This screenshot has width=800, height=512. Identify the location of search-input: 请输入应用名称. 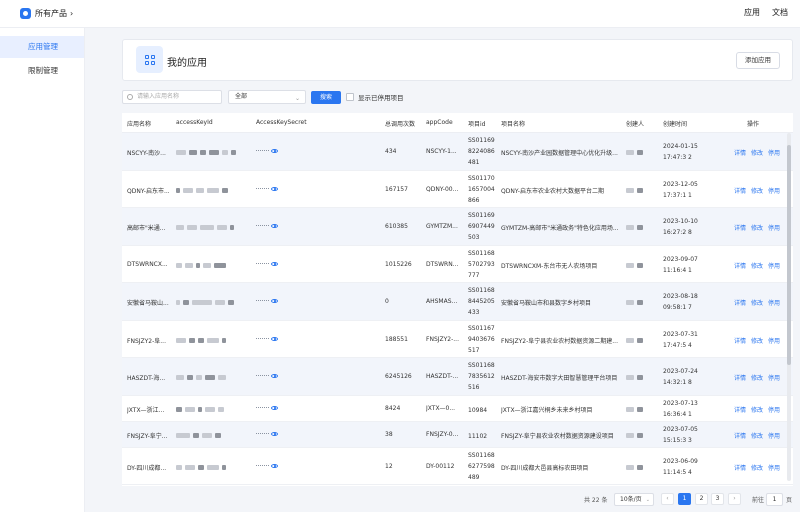
(172, 97).